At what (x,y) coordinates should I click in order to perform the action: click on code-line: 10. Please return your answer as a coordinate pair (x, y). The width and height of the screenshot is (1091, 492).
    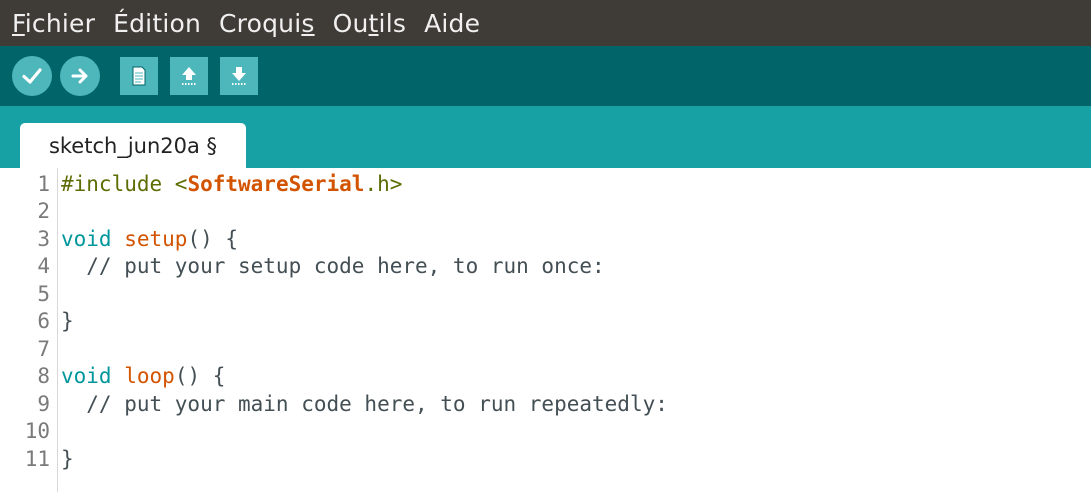
    Looking at the image, I should click on (30, 430).